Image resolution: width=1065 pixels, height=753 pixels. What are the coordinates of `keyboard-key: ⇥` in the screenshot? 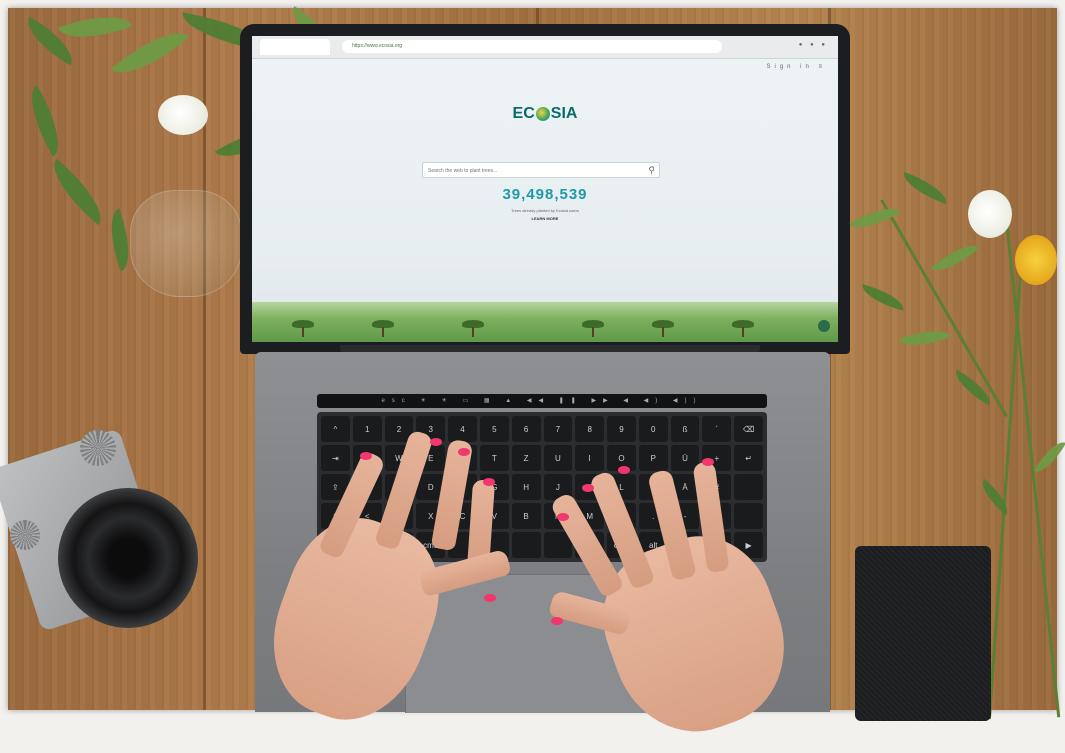 It's located at (335, 458).